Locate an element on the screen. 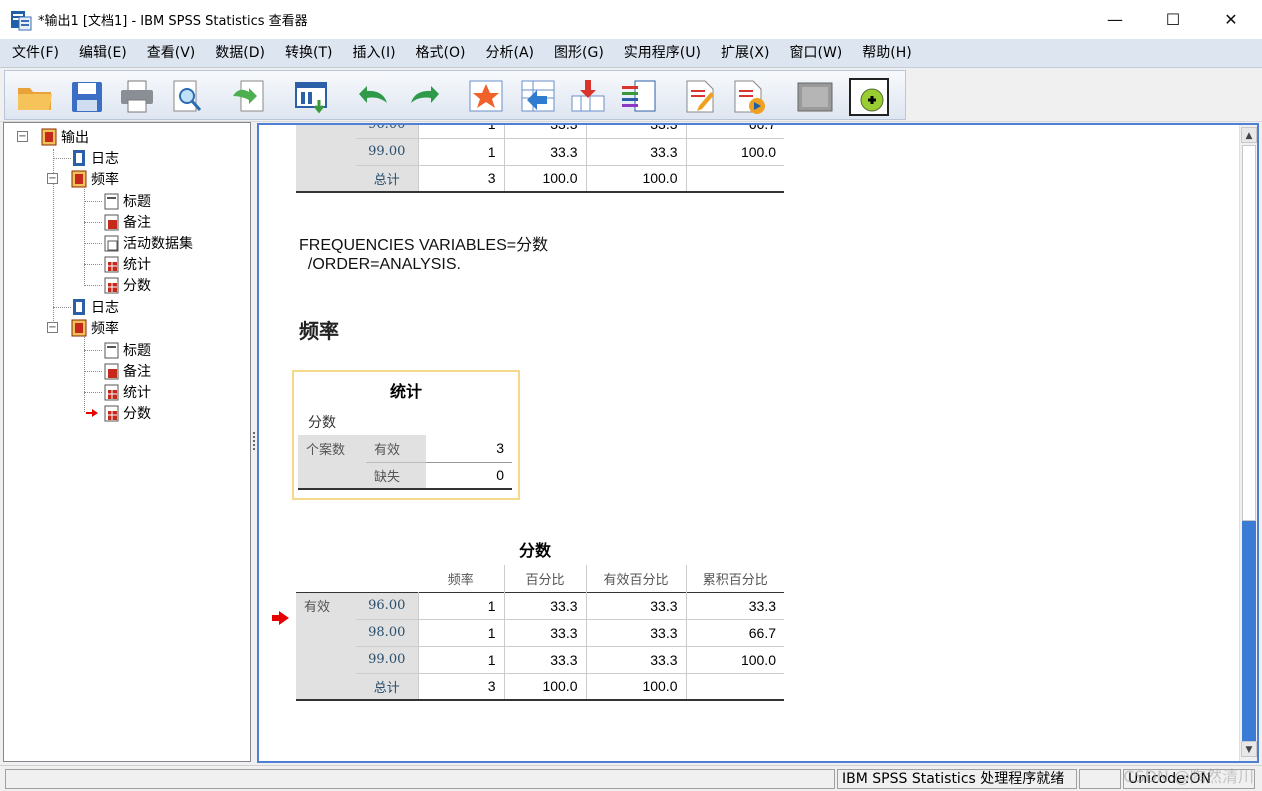 This screenshot has width=1262, height=791. promote-icon is located at coordinates (869, 97).